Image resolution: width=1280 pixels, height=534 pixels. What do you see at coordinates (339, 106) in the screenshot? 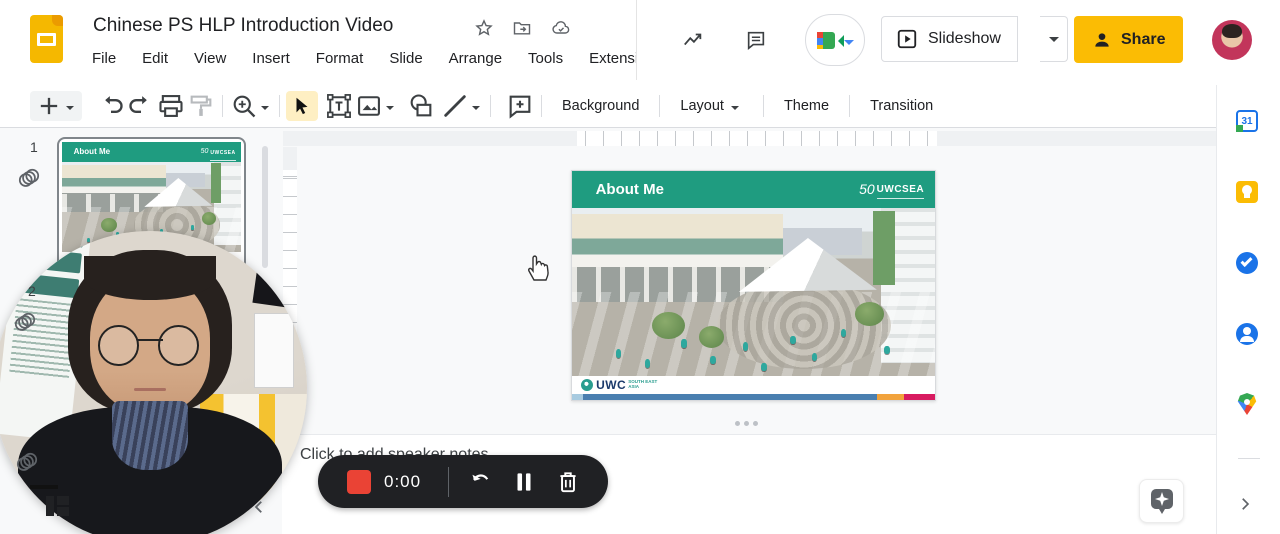
I see `text-box-icon` at bounding box center [339, 106].